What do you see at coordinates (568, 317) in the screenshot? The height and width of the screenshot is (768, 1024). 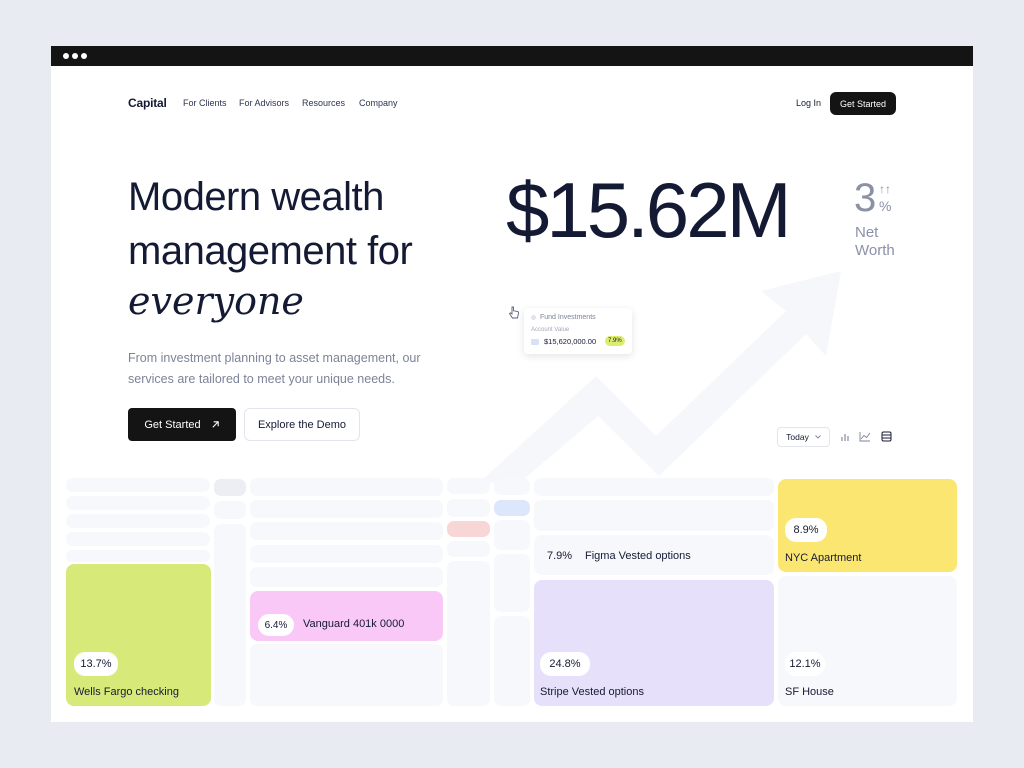 I see `fund-card-title: Fund Investments` at bounding box center [568, 317].